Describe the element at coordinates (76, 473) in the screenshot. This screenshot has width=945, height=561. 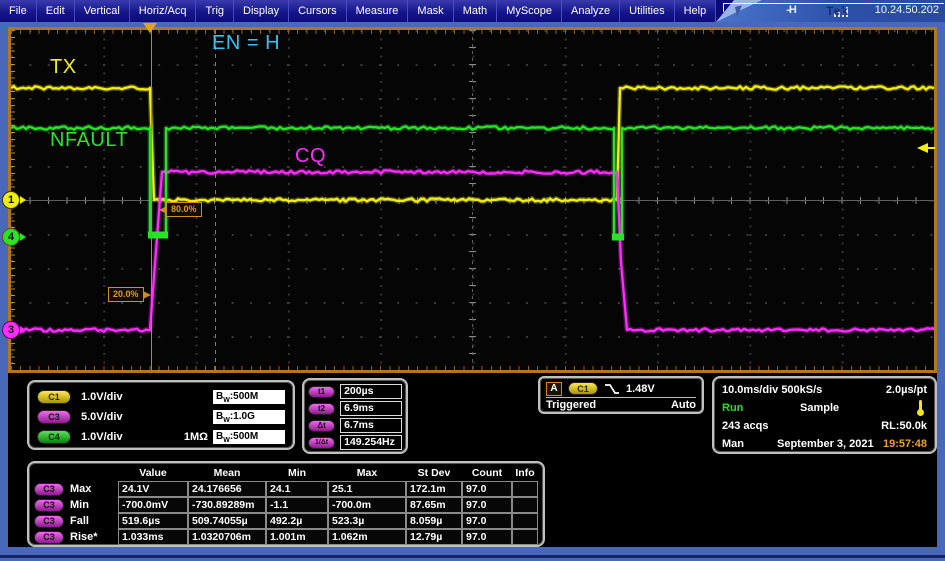
I see `header-spacer` at that location.